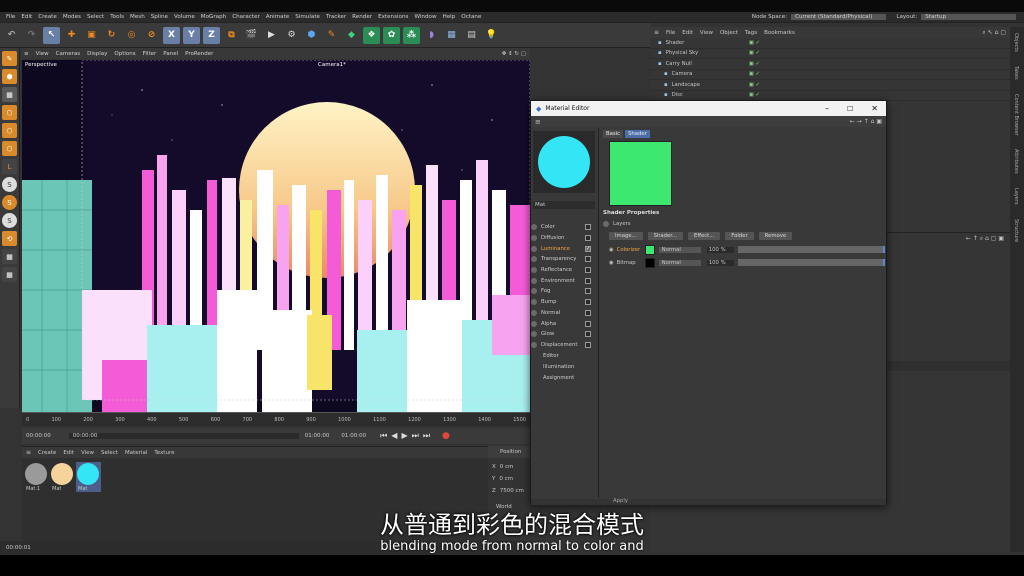  Describe the element at coordinates (371, 35) in the screenshot. I see `cloner-icon: ❖` at that location.